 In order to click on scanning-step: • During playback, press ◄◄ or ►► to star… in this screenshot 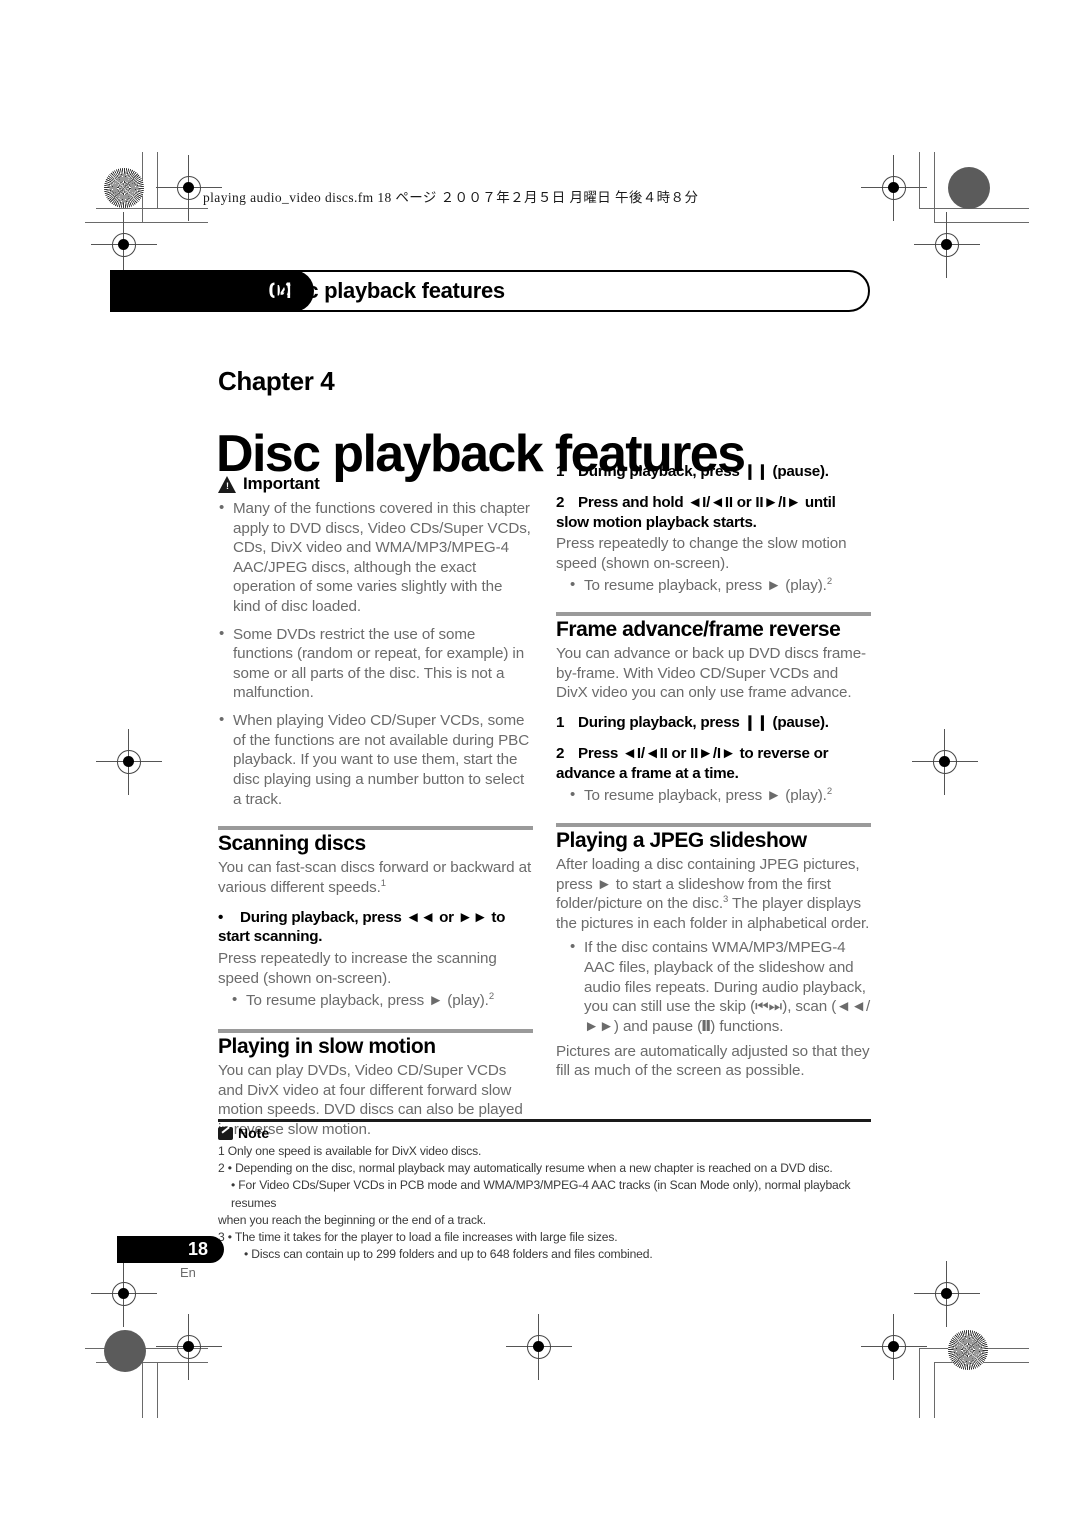, I will do `click(375, 928)`.